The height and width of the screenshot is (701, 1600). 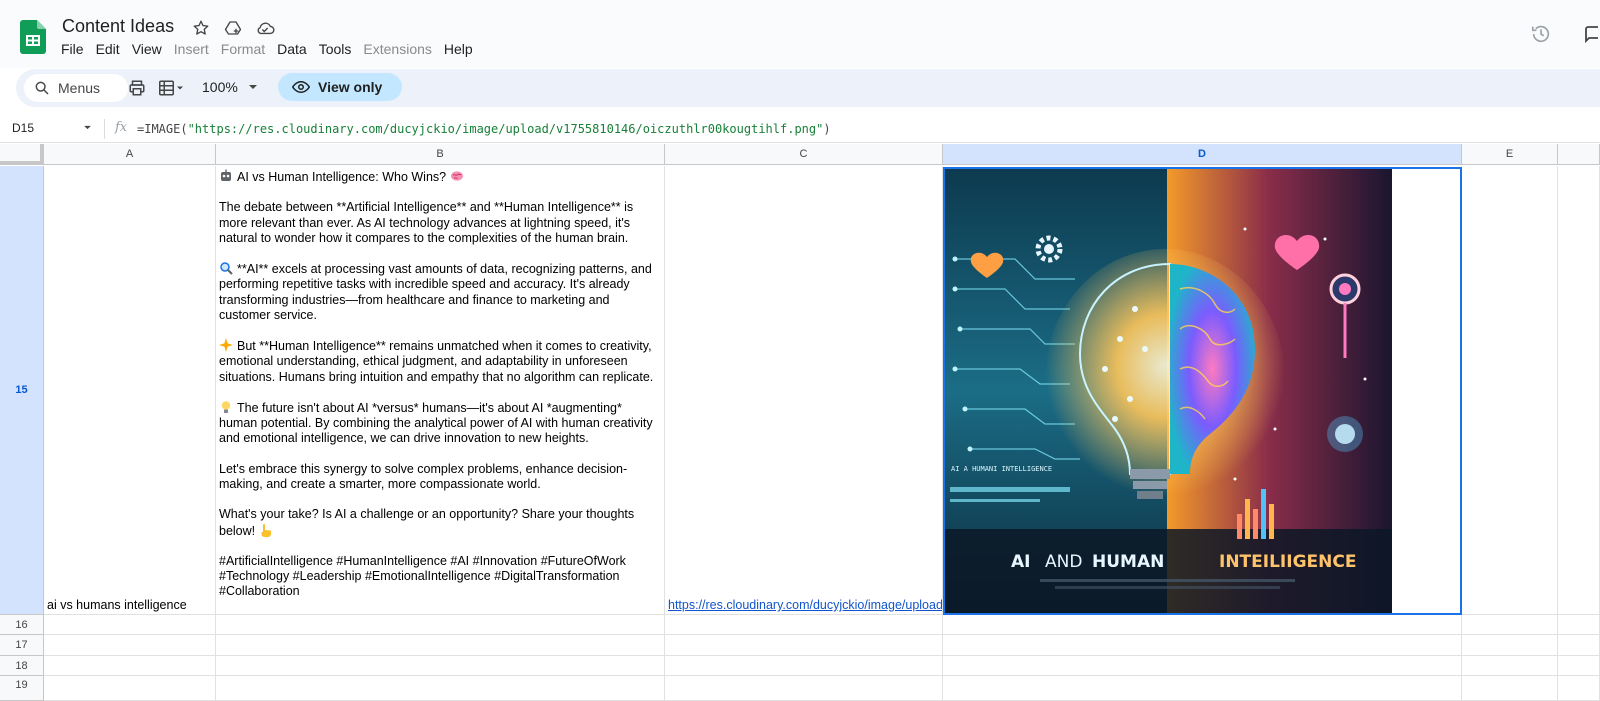 What do you see at coordinates (804, 645) in the screenshot?
I see `cell-c17` at bounding box center [804, 645].